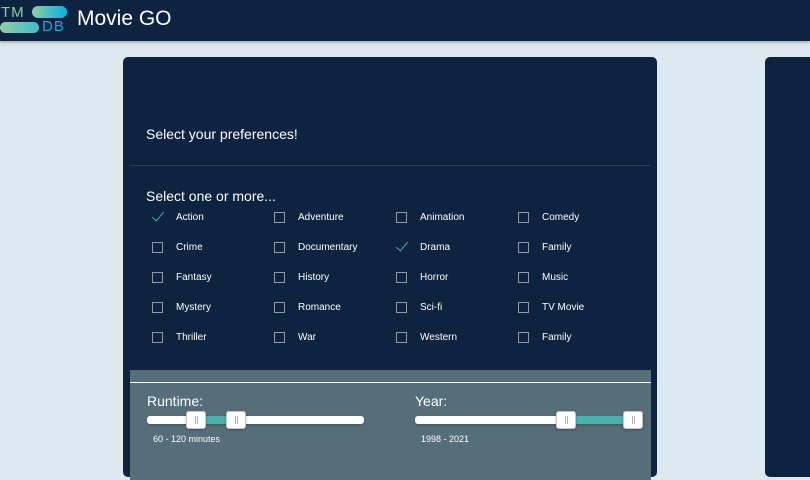  I want to click on year-min-handle, so click(566, 420).